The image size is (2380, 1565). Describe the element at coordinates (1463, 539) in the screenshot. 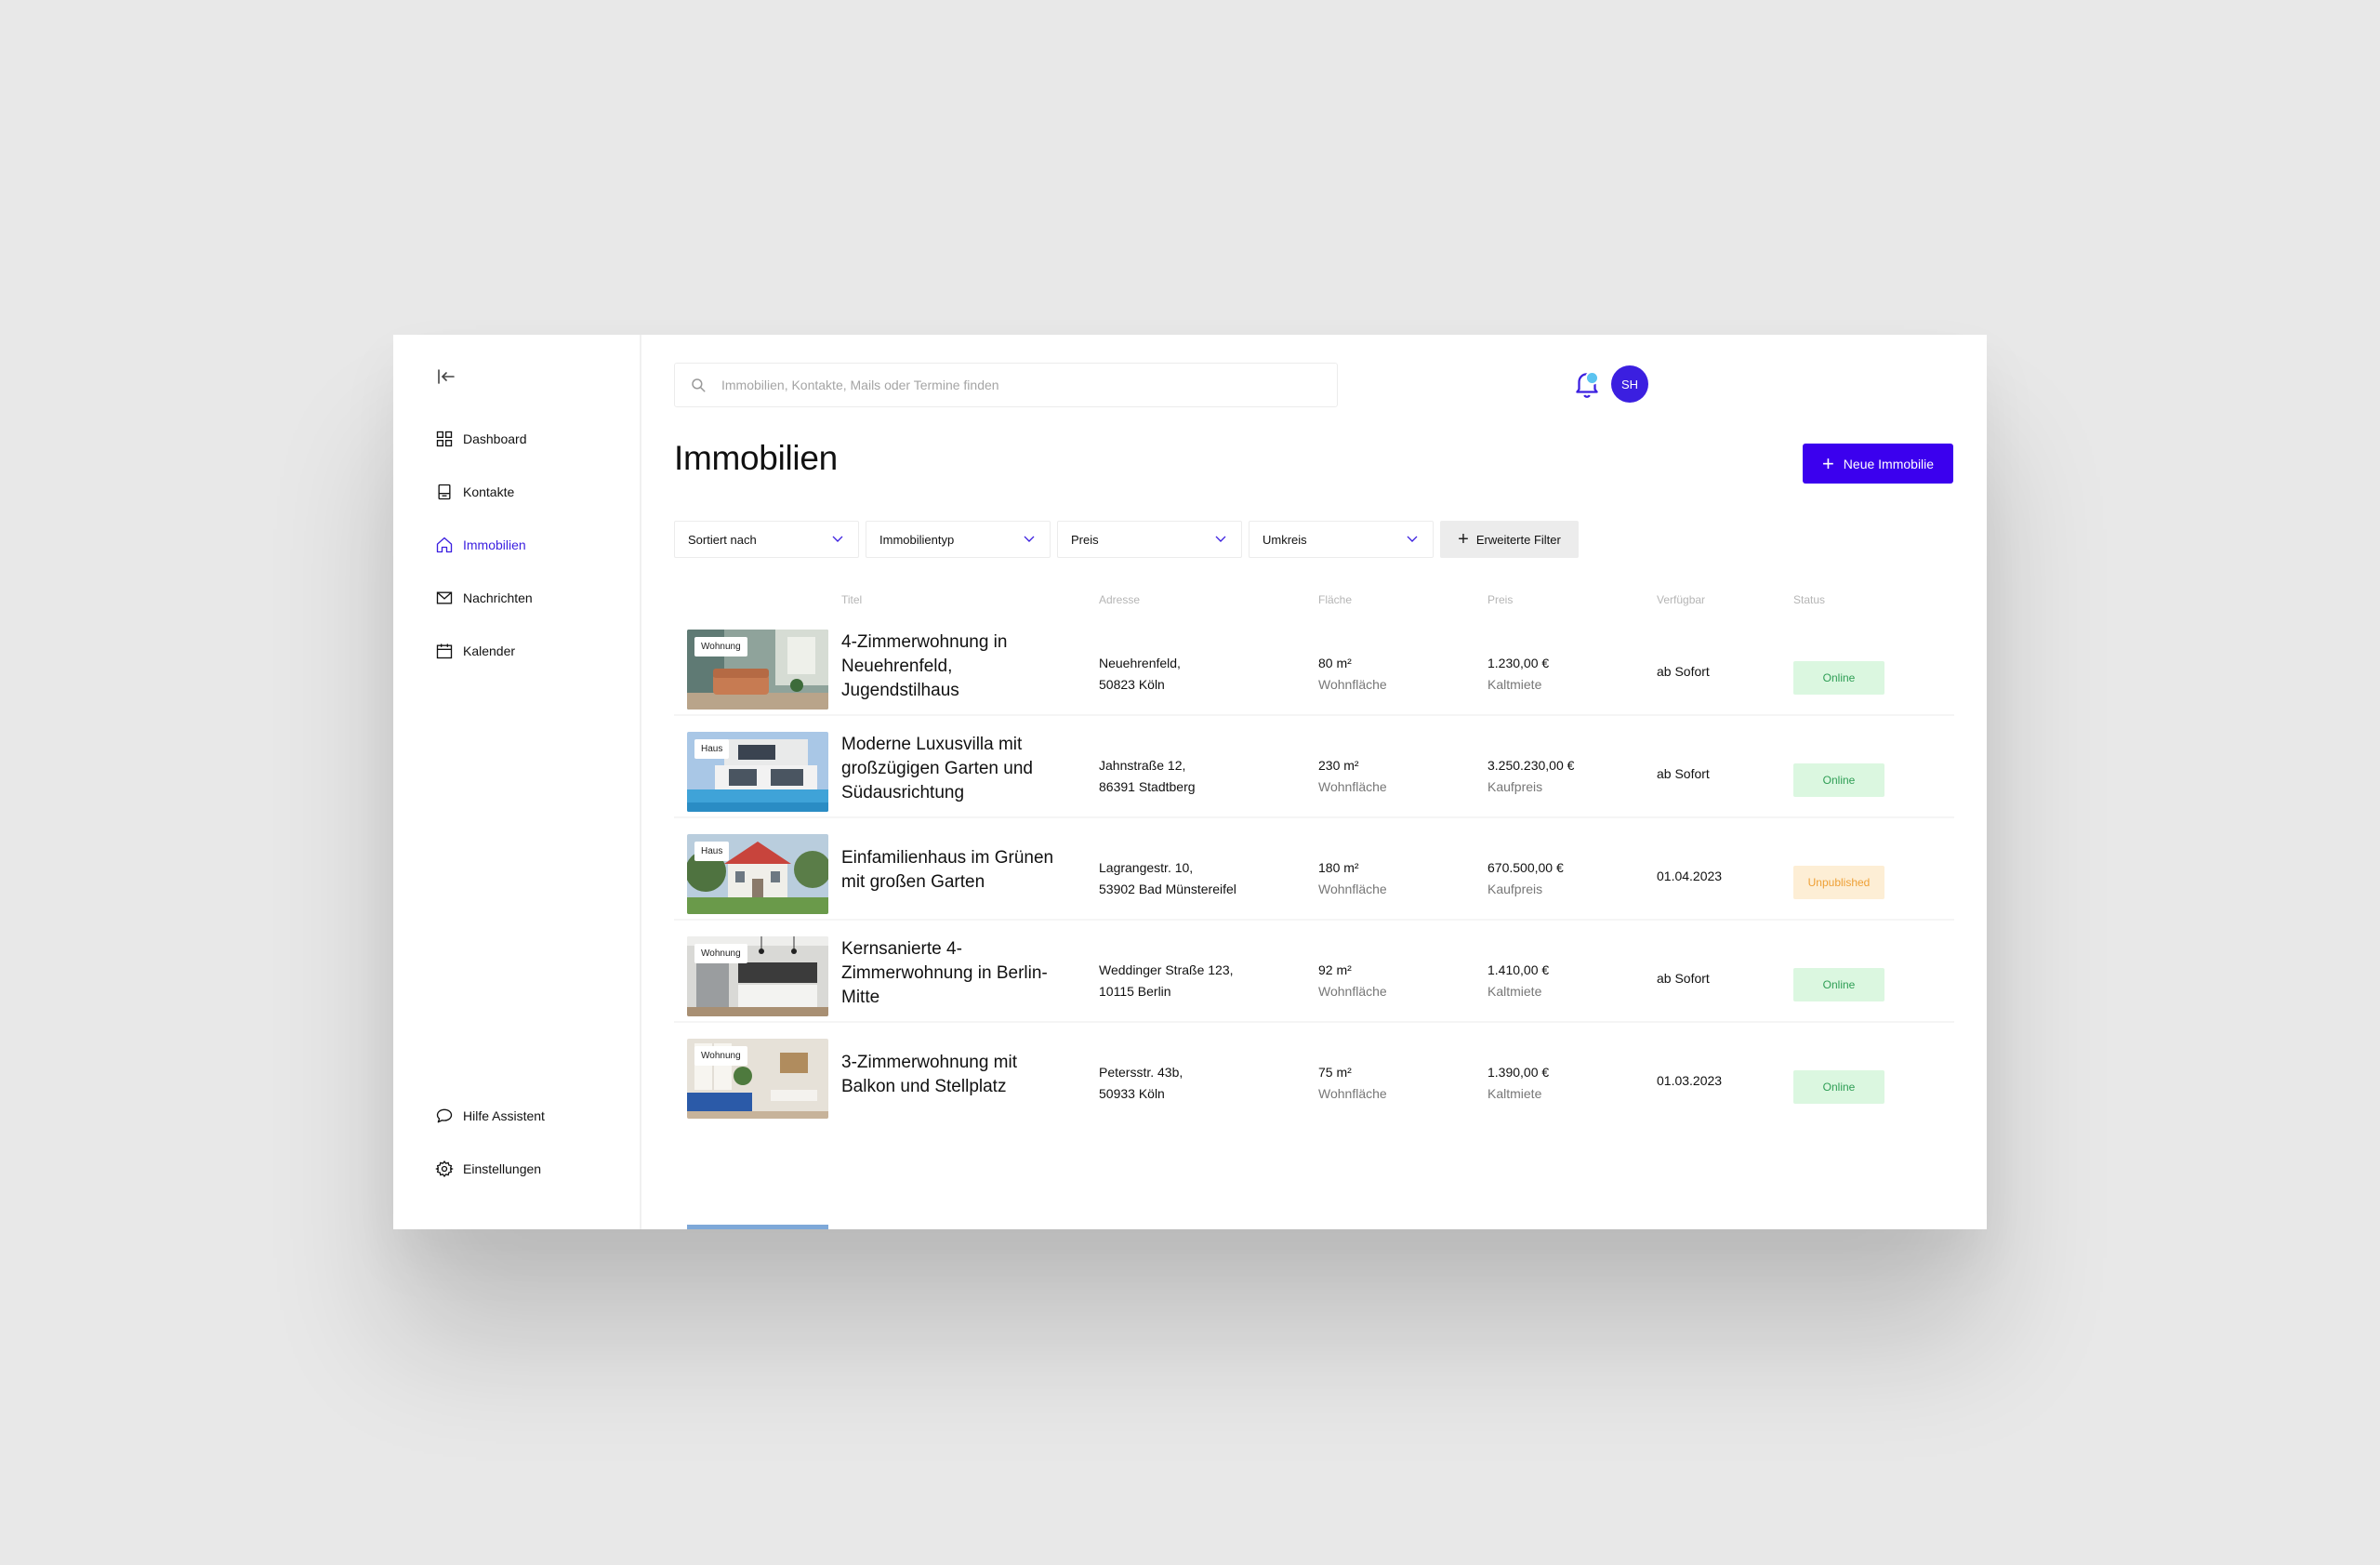

I see `plus-icon: +` at that location.